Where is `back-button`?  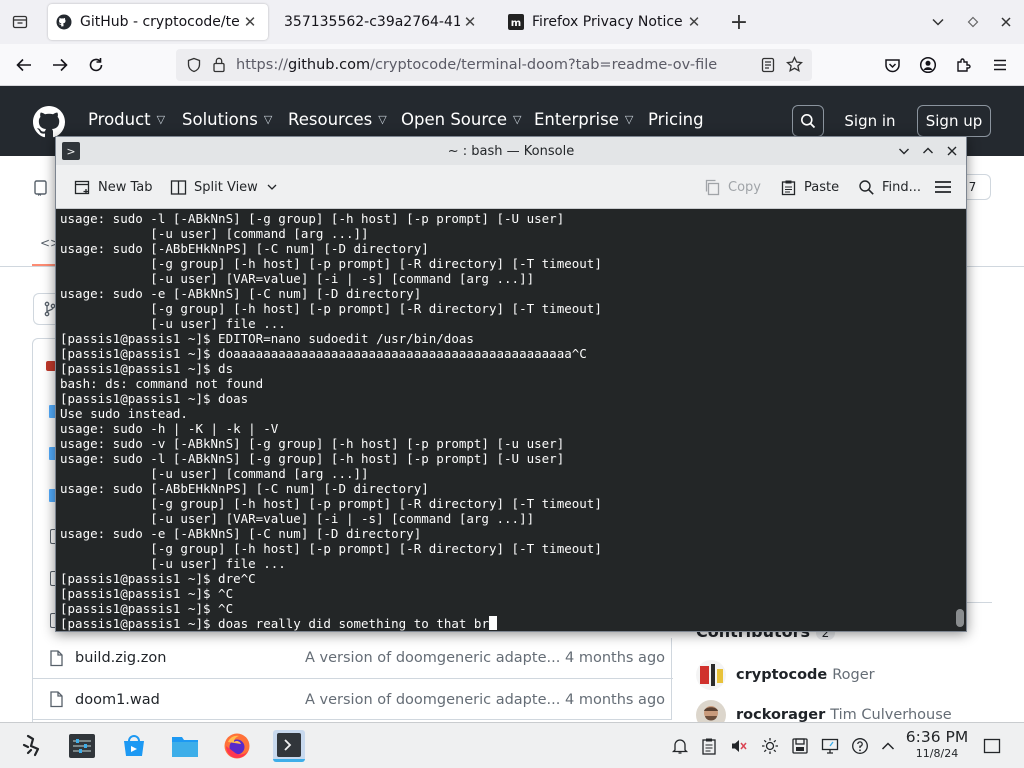 back-button is located at coordinates (24, 65).